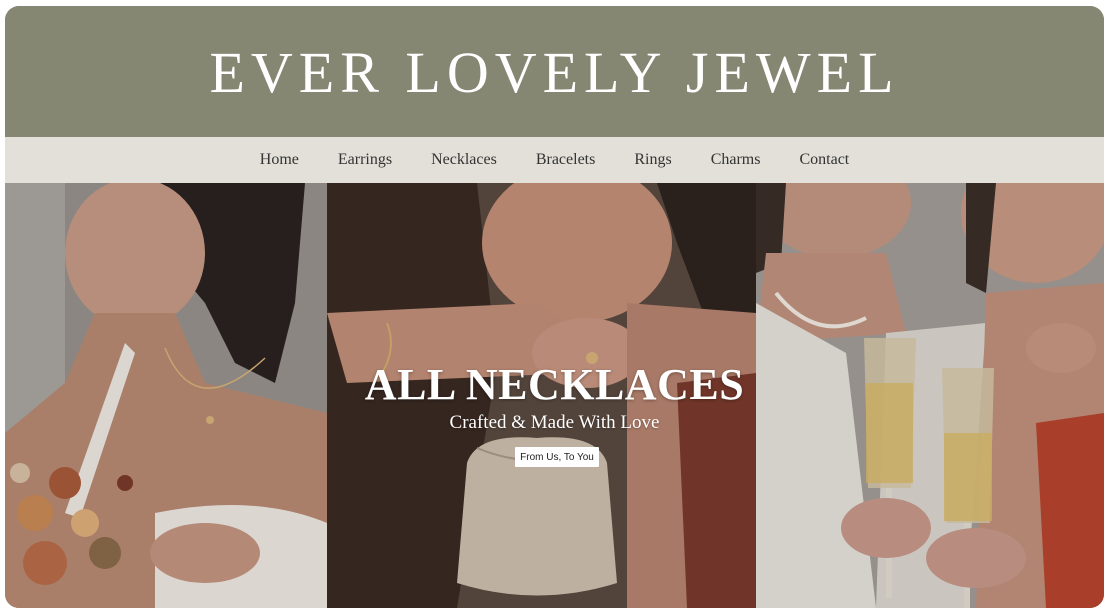 This screenshot has height=613, width=1108. What do you see at coordinates (824, 160) in the screenshot?
I see `nav-item-contact: Contact` at bounding box center [824, 160].